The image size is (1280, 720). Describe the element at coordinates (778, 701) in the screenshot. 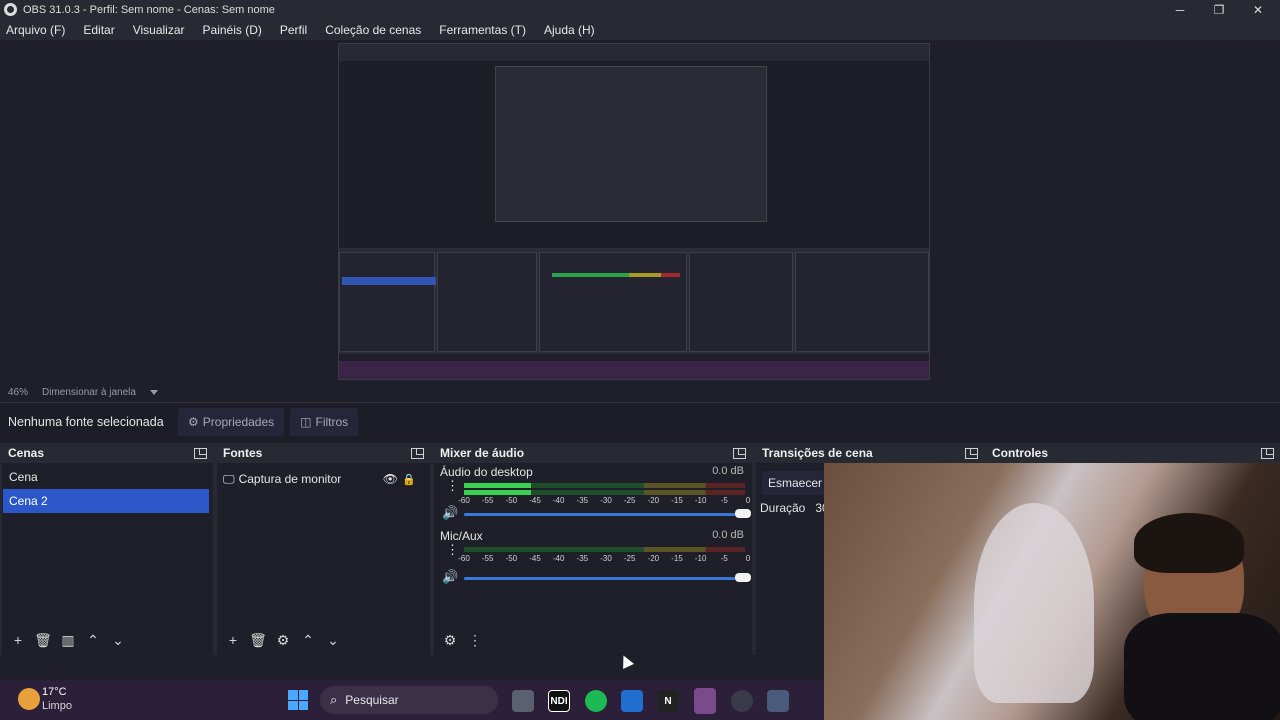

I see `settings-gear-icon` at that location.